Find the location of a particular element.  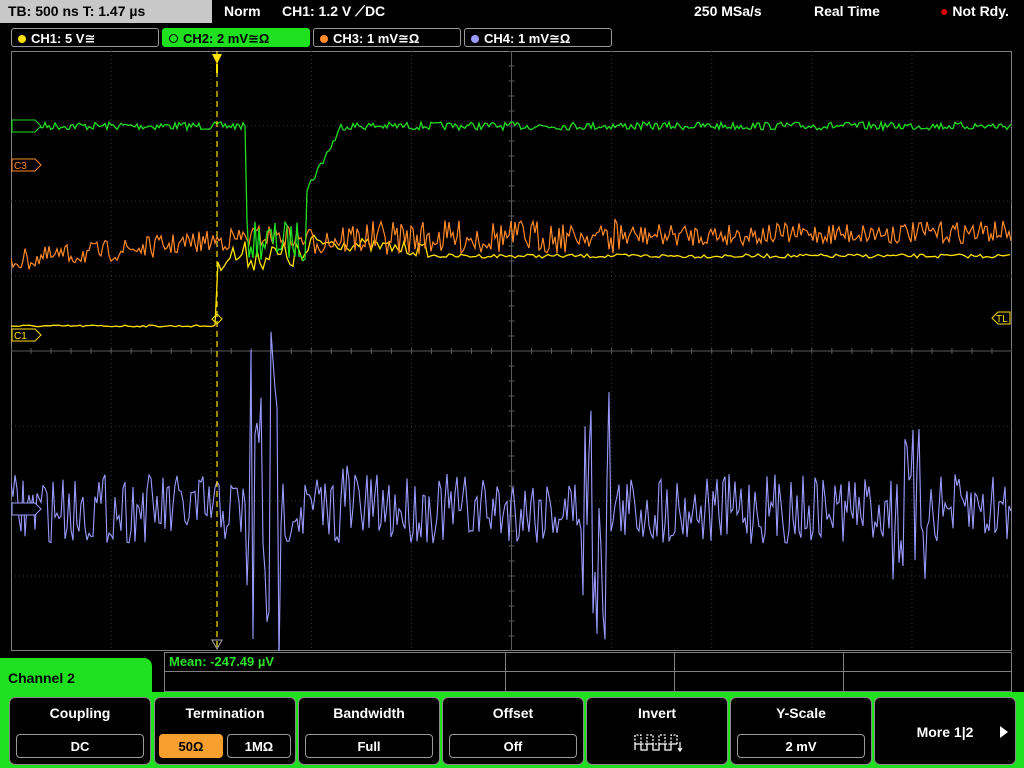

tab-ch1: CH1: 5 V≅ is located at coordinates (85, 37).